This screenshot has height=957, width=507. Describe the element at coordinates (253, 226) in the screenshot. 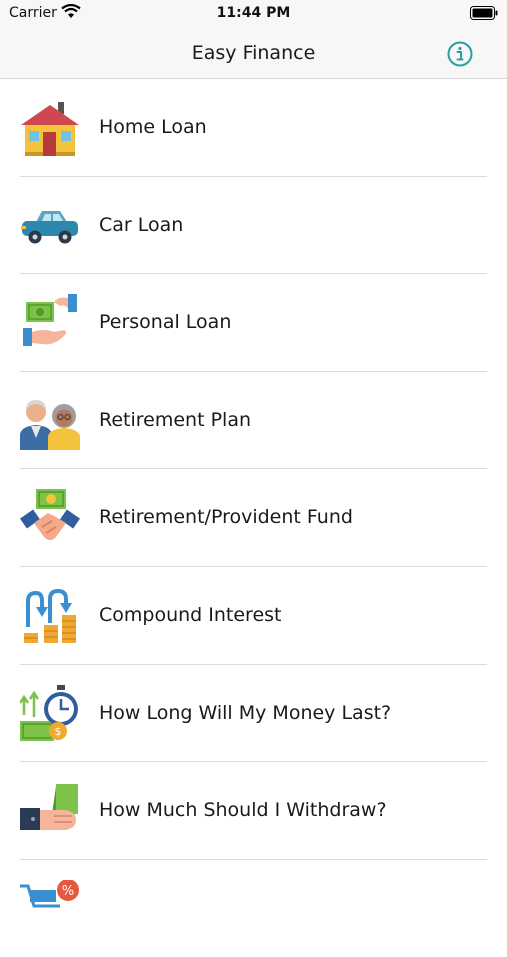

I see `list-item-car-loan: Car Loan` at that location.